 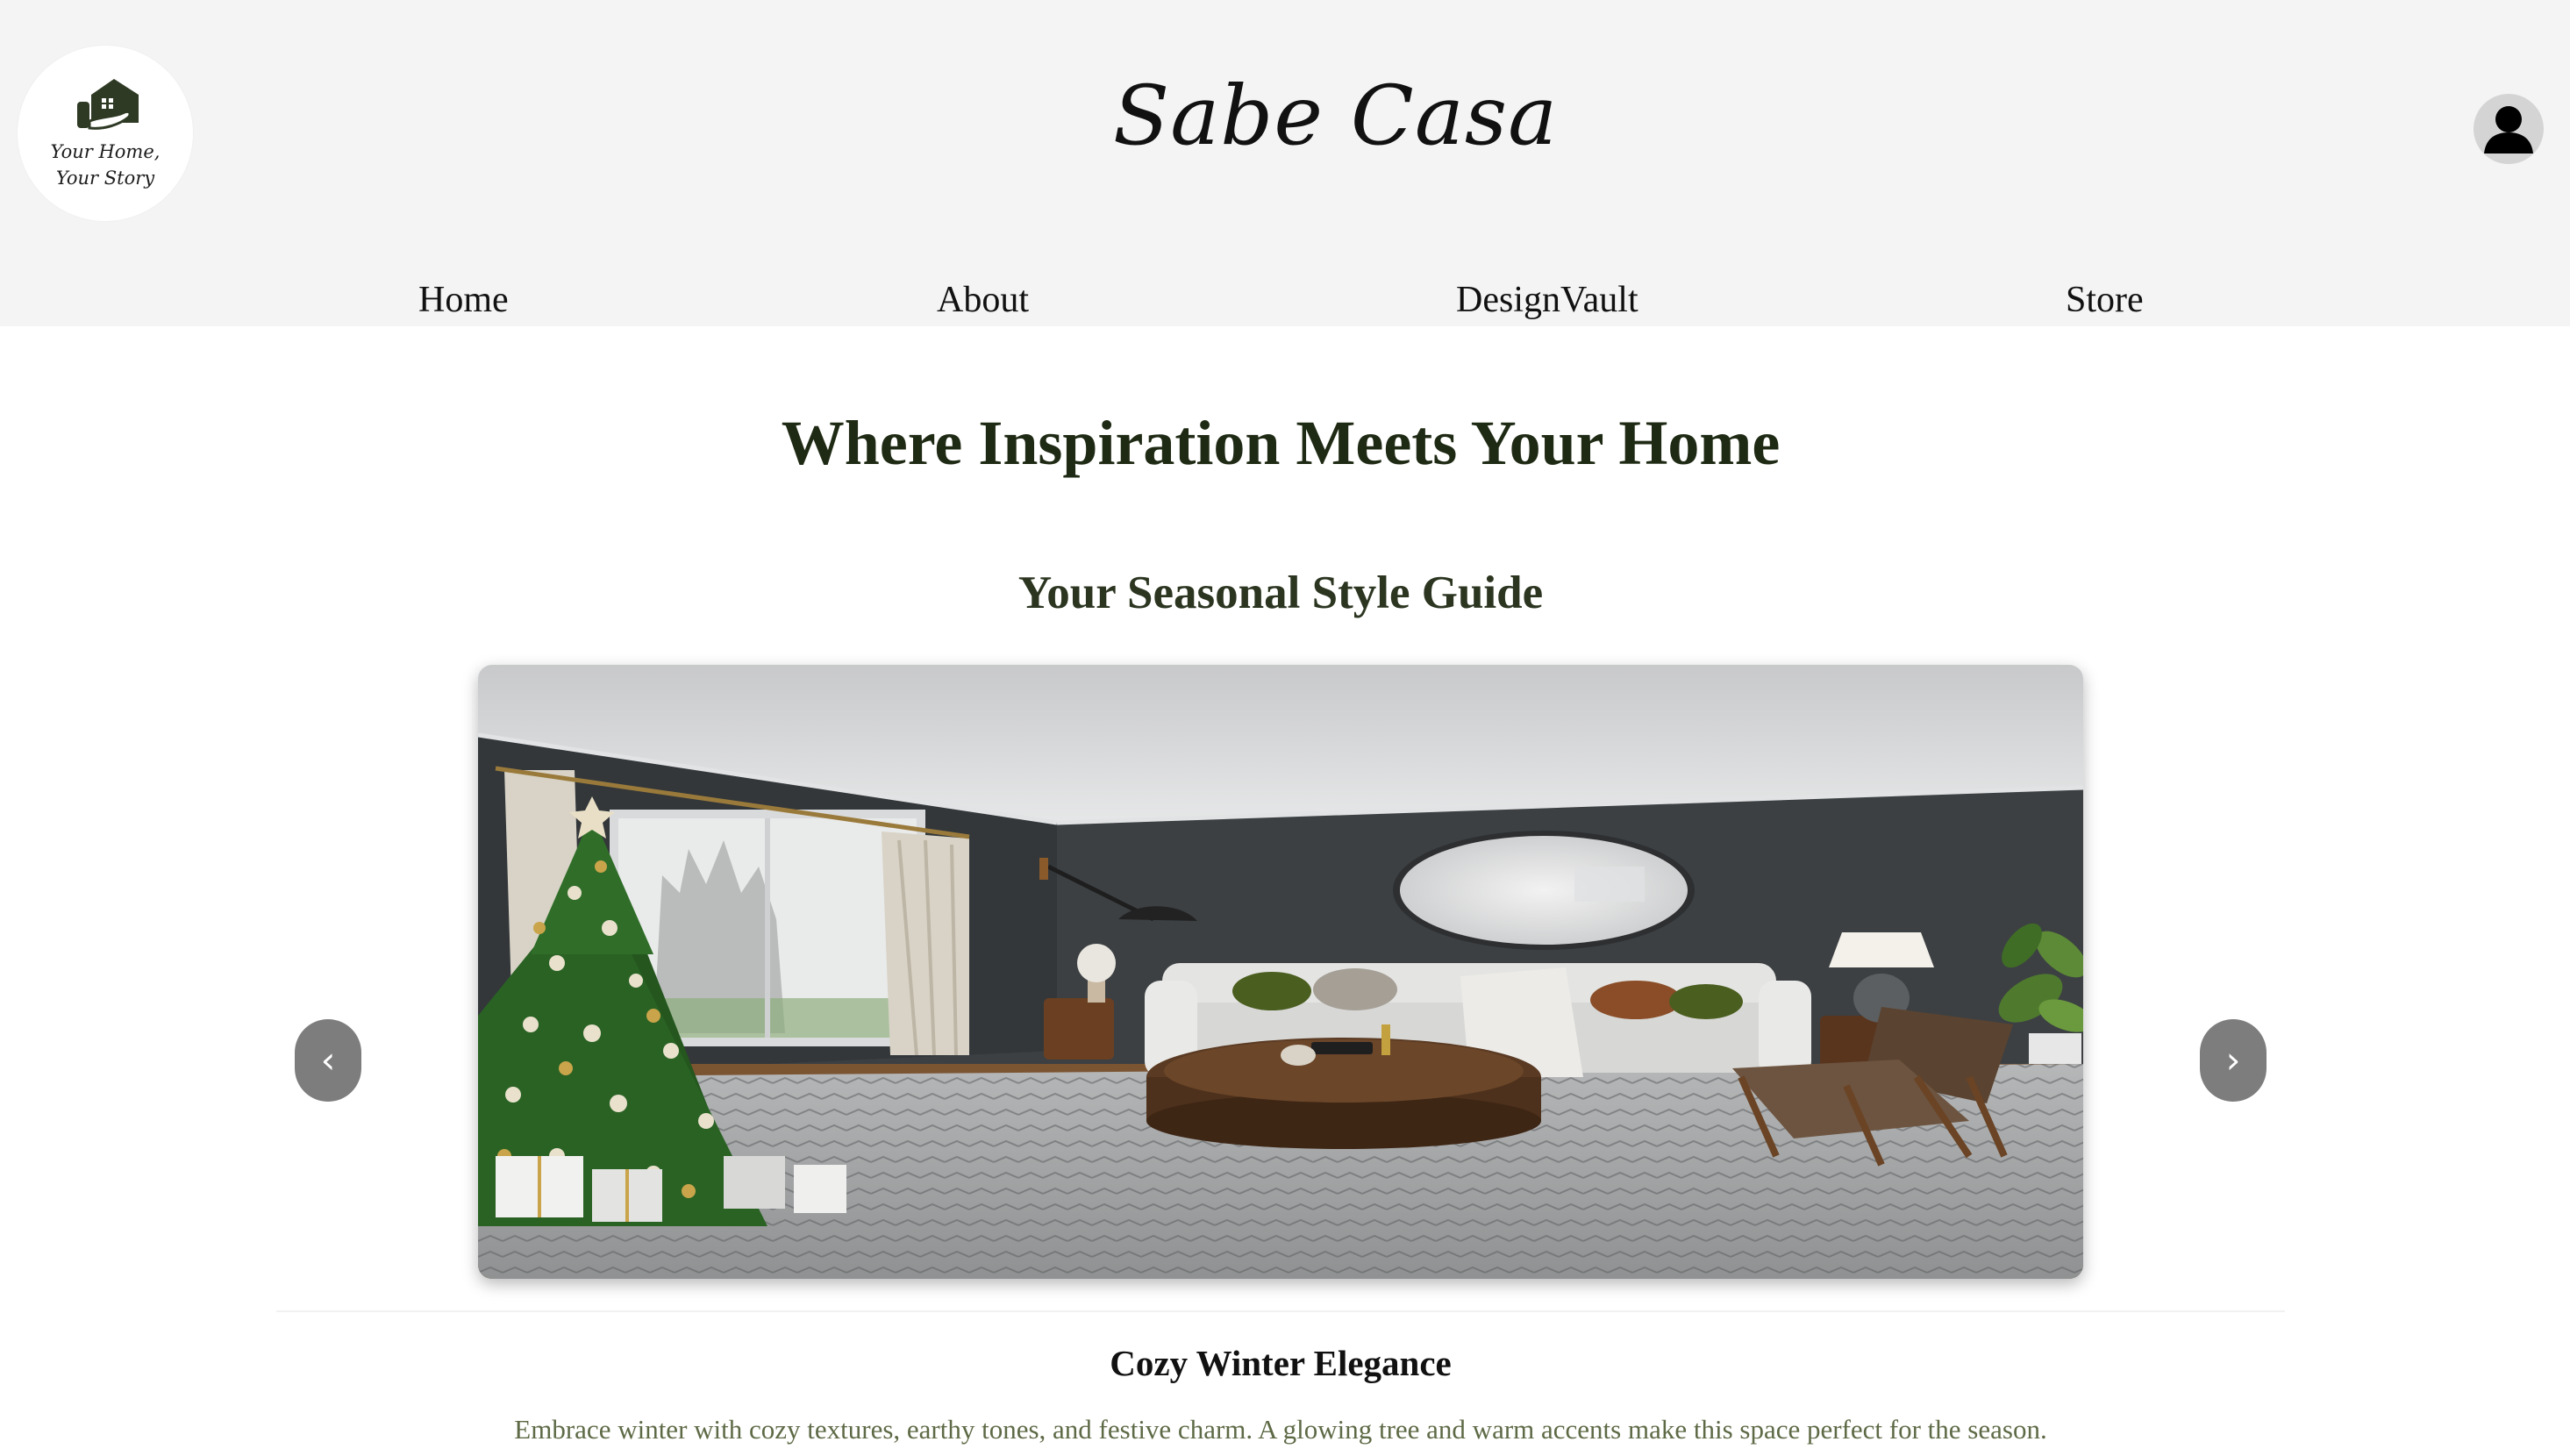 What do you see at coordinates (983, 300) in the screenshot?
I see `nav-item-about: About` at bounding box center [983, 300].